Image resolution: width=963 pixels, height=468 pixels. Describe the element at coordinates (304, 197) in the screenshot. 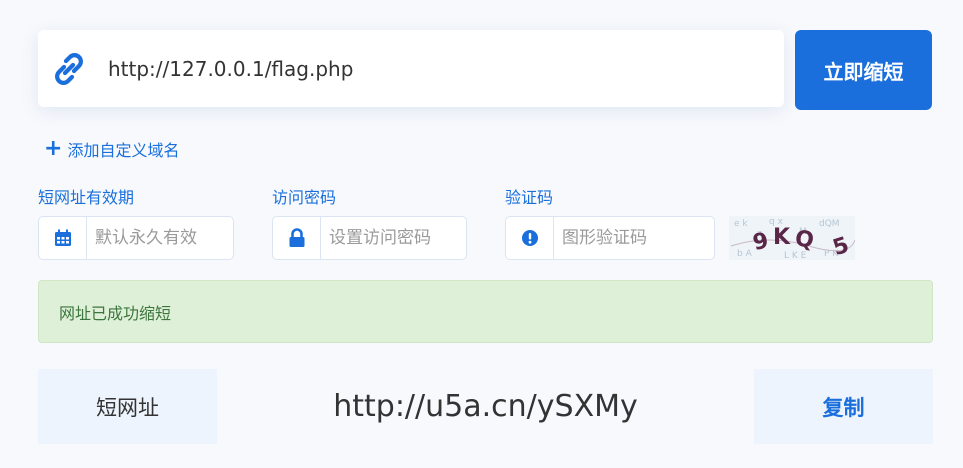

I see `password-label: 访问密码` at that location.